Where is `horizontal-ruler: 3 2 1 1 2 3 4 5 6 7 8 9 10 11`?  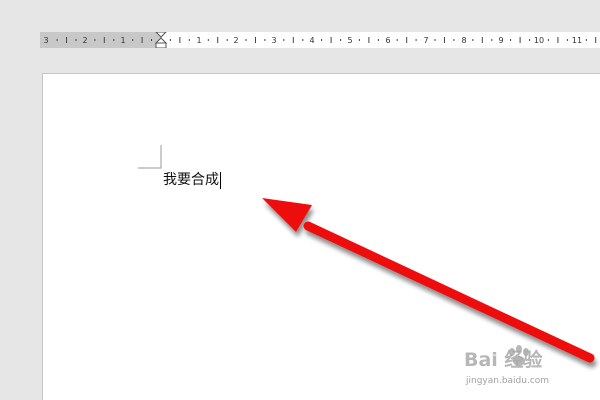
horizontal-ruler: 3 2 1 1 2 3 4 5 6 7 8 9 10 11 is located at coordinates (320, 40).